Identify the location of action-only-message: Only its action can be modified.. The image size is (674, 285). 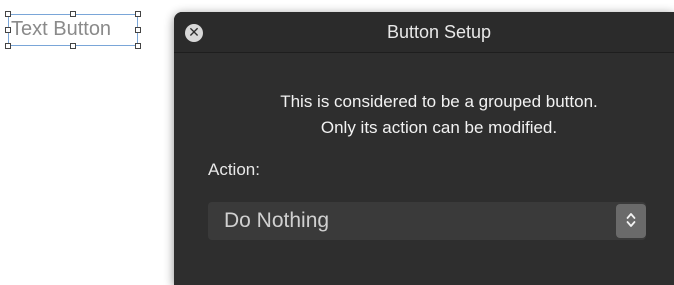
(439, 127).